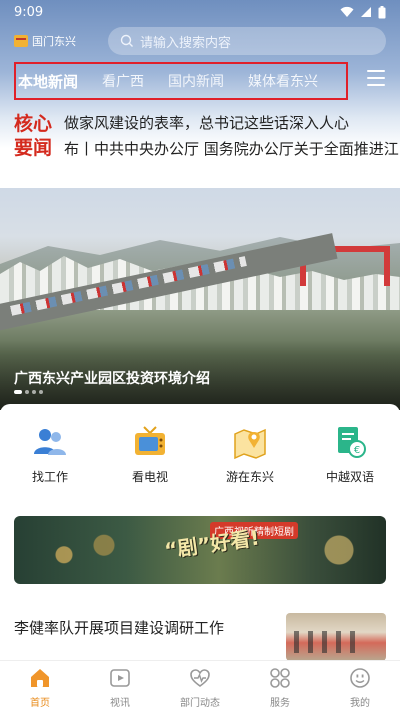 This screenshot has width=400, height=712. Describe the element at coordinates (150, 462) in the screenshot. I see `service-watch-tv: 看电视` at that location.